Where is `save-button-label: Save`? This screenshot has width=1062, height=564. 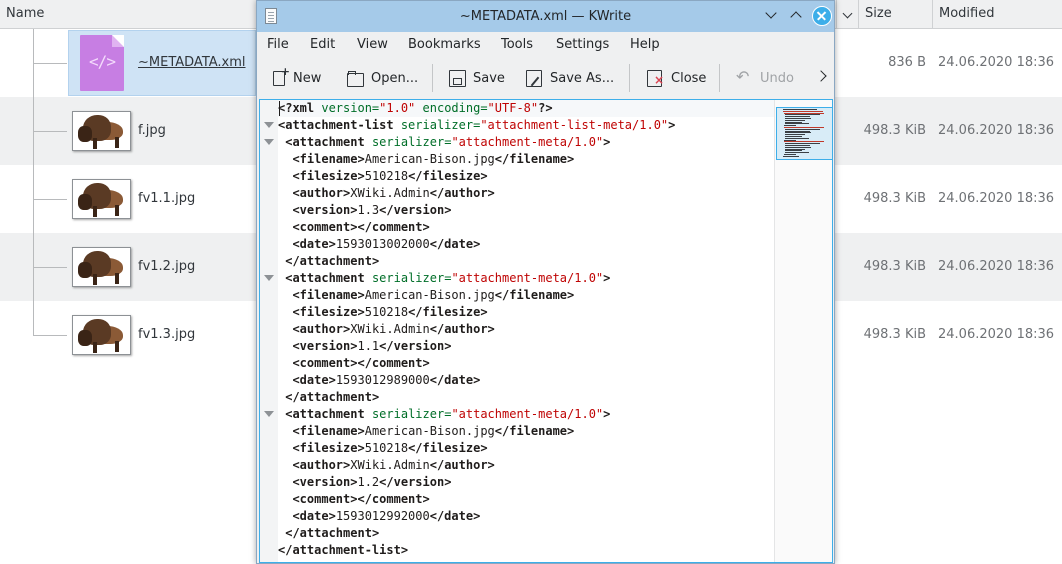 save-button-label: Save is located at coordinates (489, 78).